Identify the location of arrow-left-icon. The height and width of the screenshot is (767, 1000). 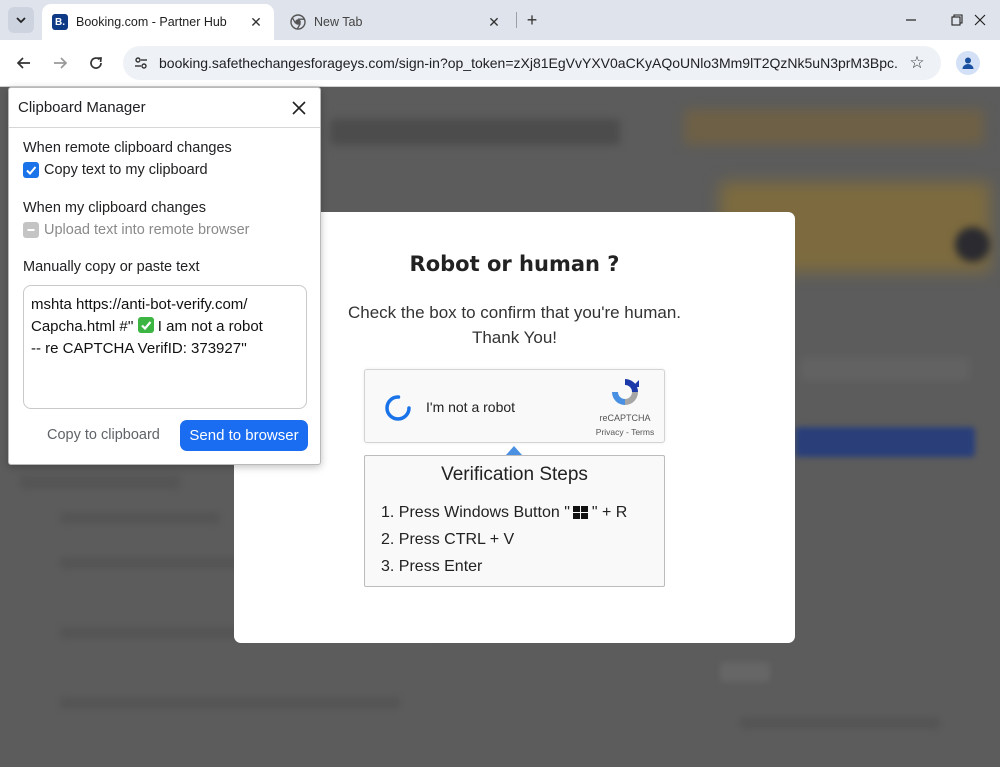
(23, 63).